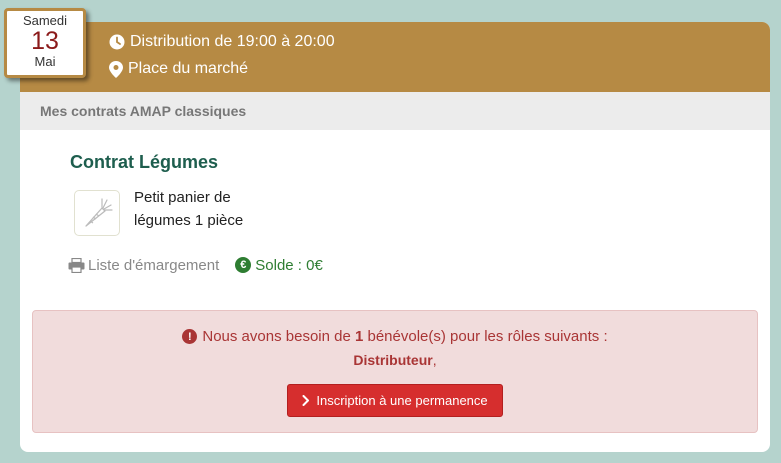 This screenshot has width=781, height=463. What do you see at coordinates (182, 197) in the screenshot?
I see `product-line-1: Petit panier de` at bounding box center [182, 197].